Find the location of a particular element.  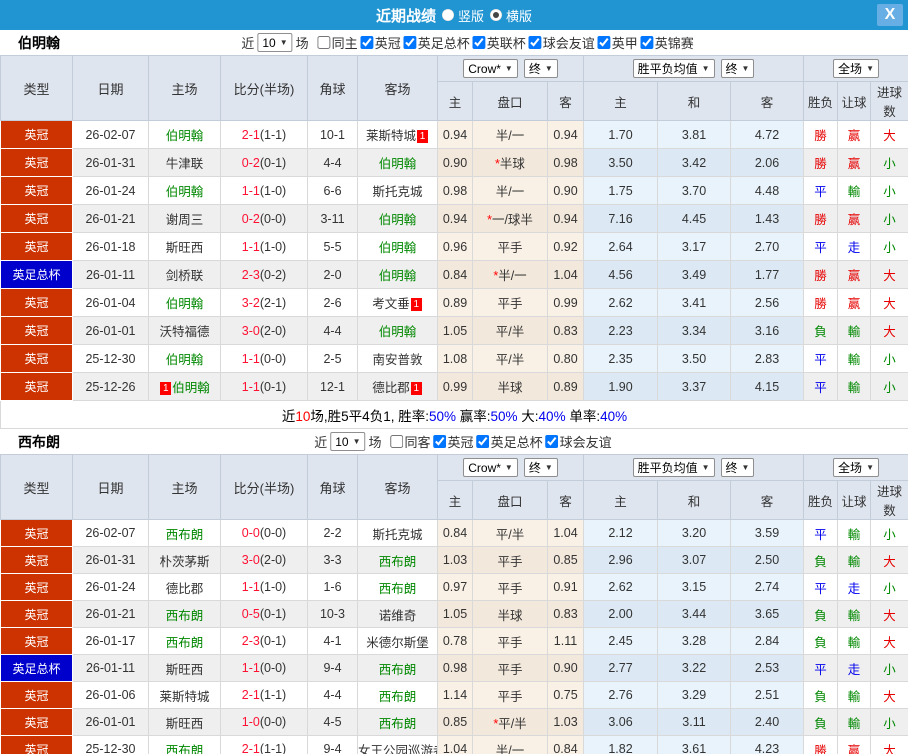

away-odds: 0.80 is located at coordinates (565, 358).